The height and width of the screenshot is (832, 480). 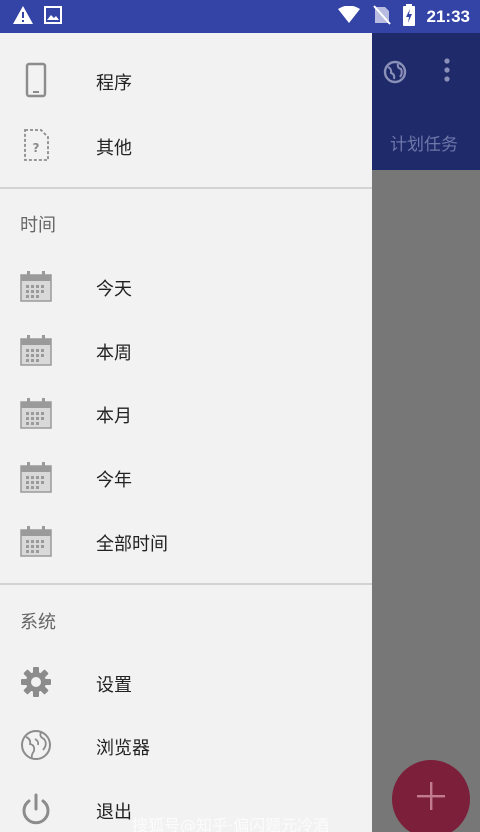 What do you see at coordinates (448, 16) in the screenshot?
I see `clock: 21:33` at bounding box center [448, 16].